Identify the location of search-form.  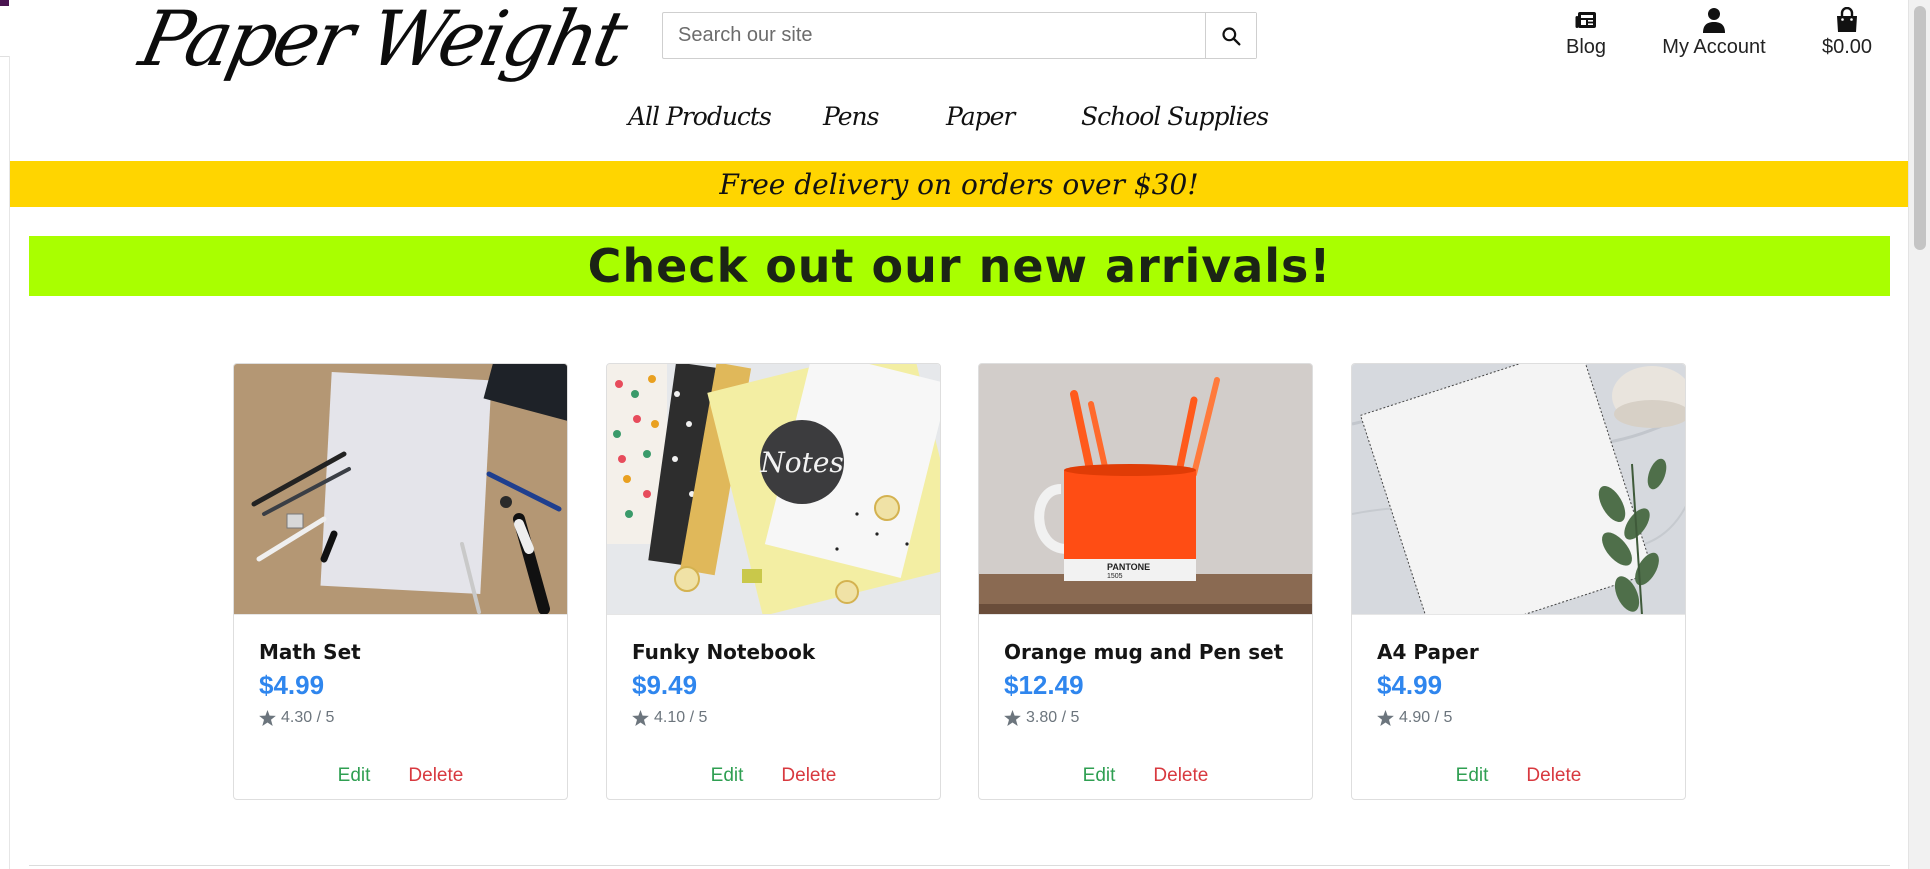
(959, 35).